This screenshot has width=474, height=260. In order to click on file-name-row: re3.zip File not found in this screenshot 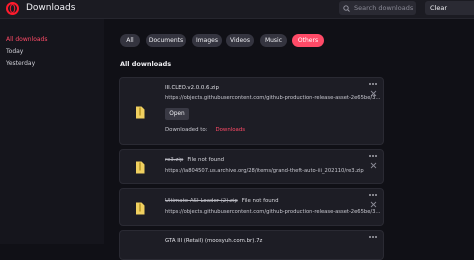, I will do `click(194, 160)`.